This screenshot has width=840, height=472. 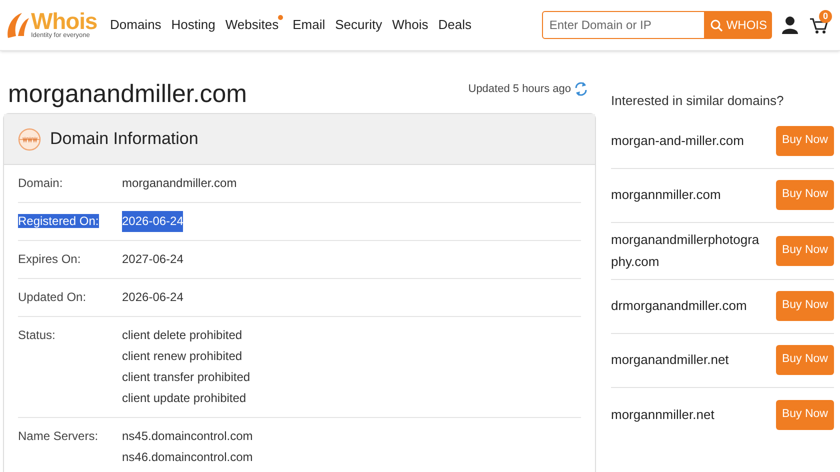 I want to click on nav-link: Websites, so click(x=252, y=25).